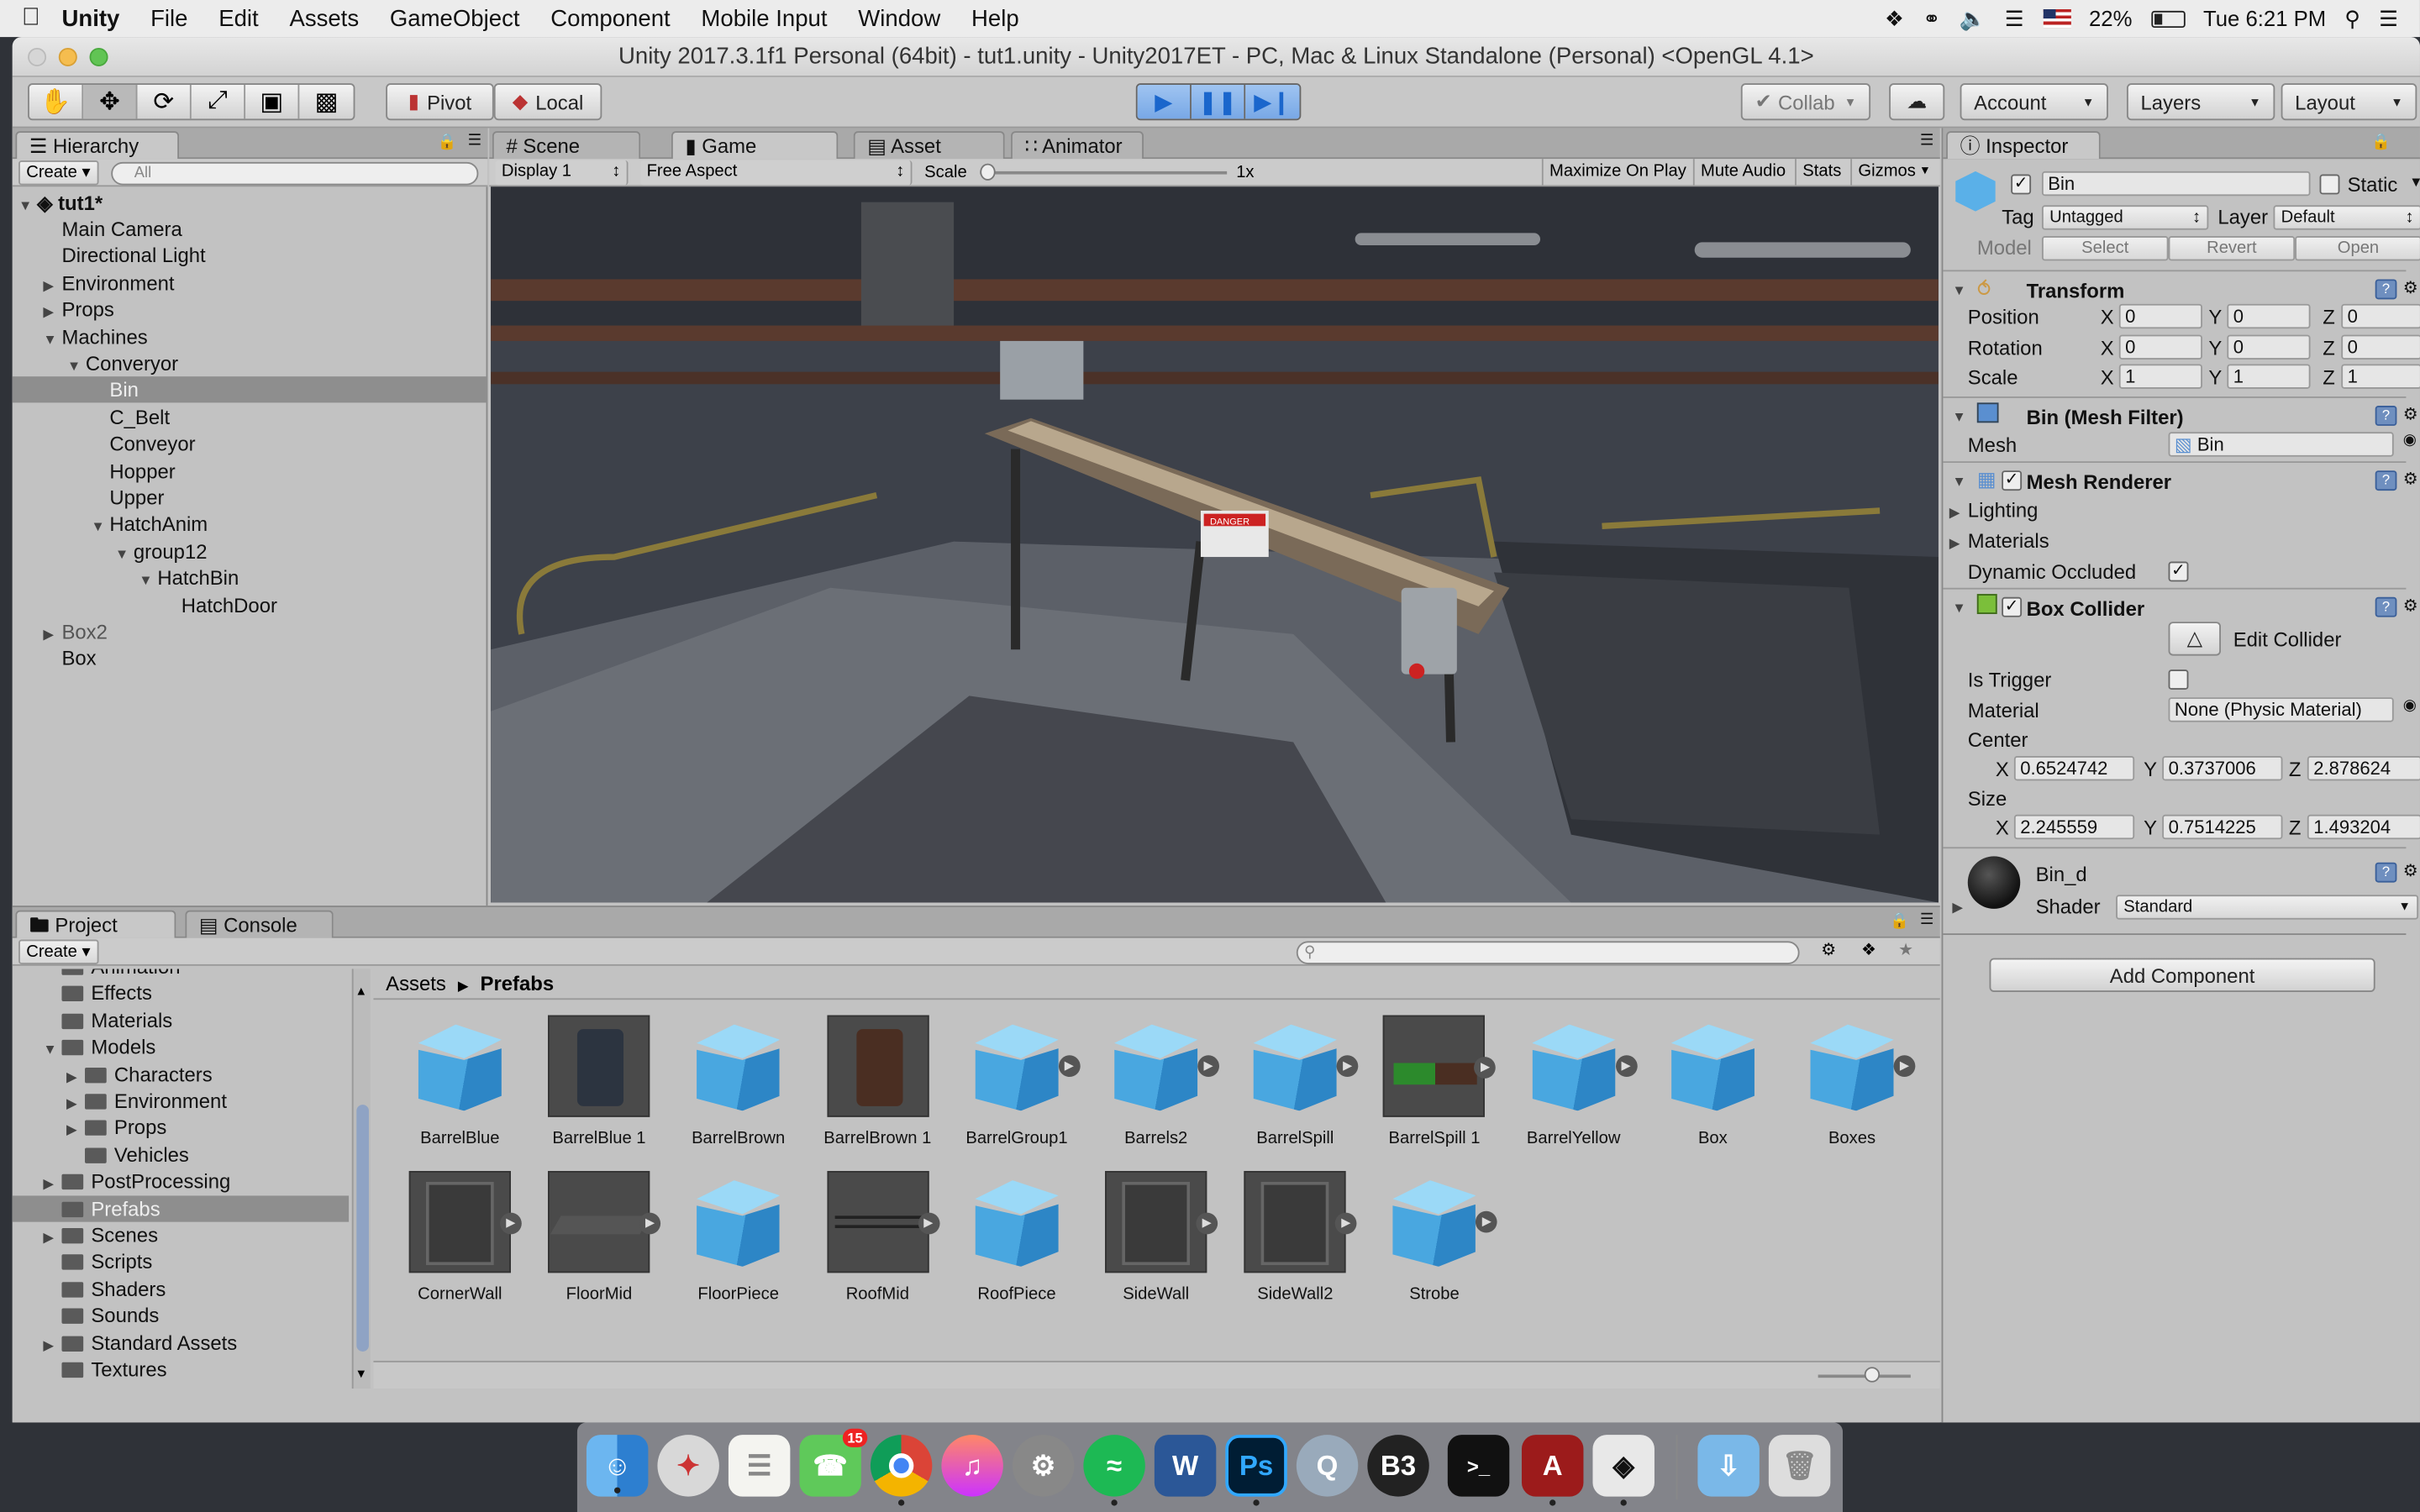 This screenshot has width=2420, height=1512. What do you see at coordinates (1185, 1466) in the screenshot?
I see `word-icon: W` at bounding box center [1185, 1466].